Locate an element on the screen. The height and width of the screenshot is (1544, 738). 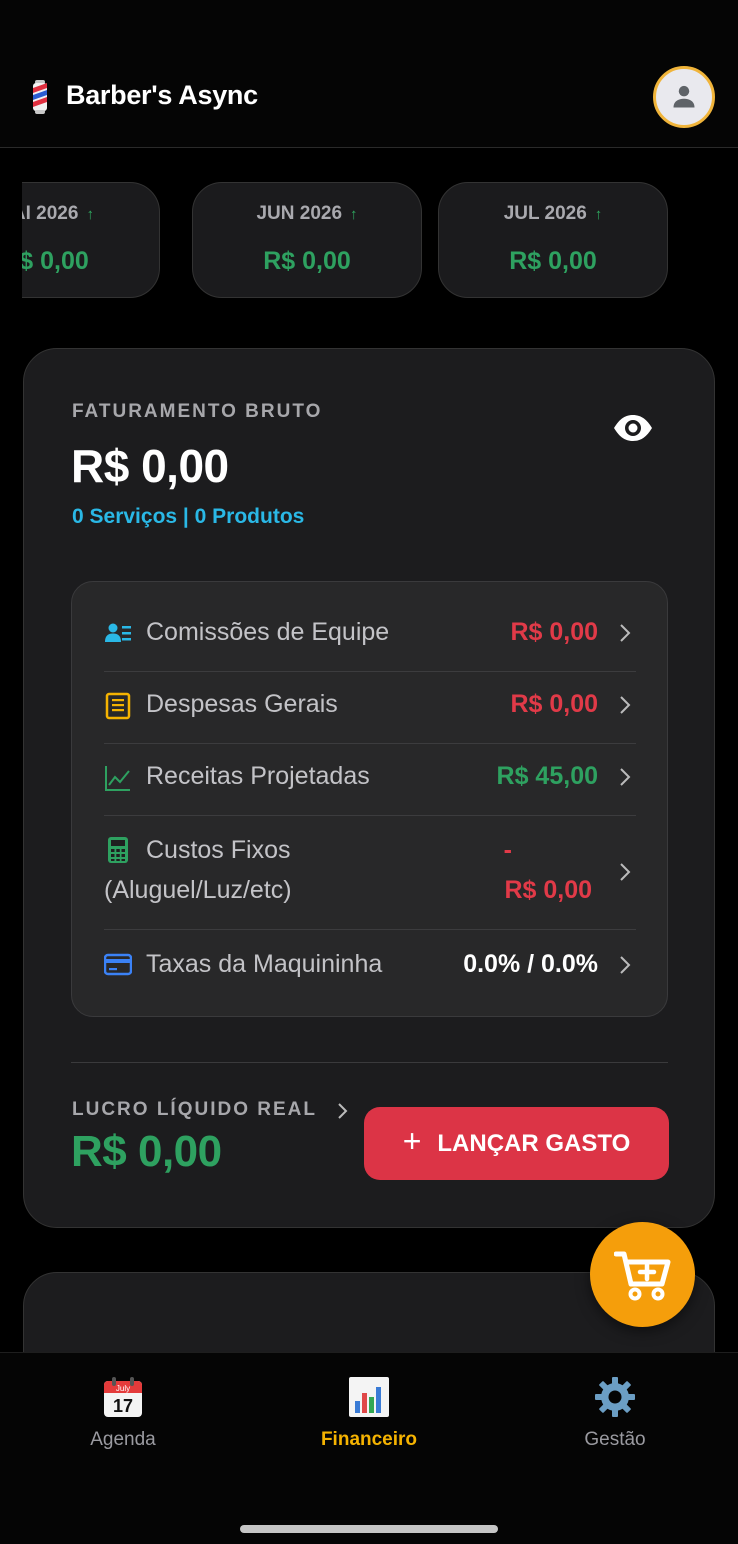
breakdown-row-card-fees: Taxas da Maquininha 0.0% / 0.0% is located at coordinates (370, 966).